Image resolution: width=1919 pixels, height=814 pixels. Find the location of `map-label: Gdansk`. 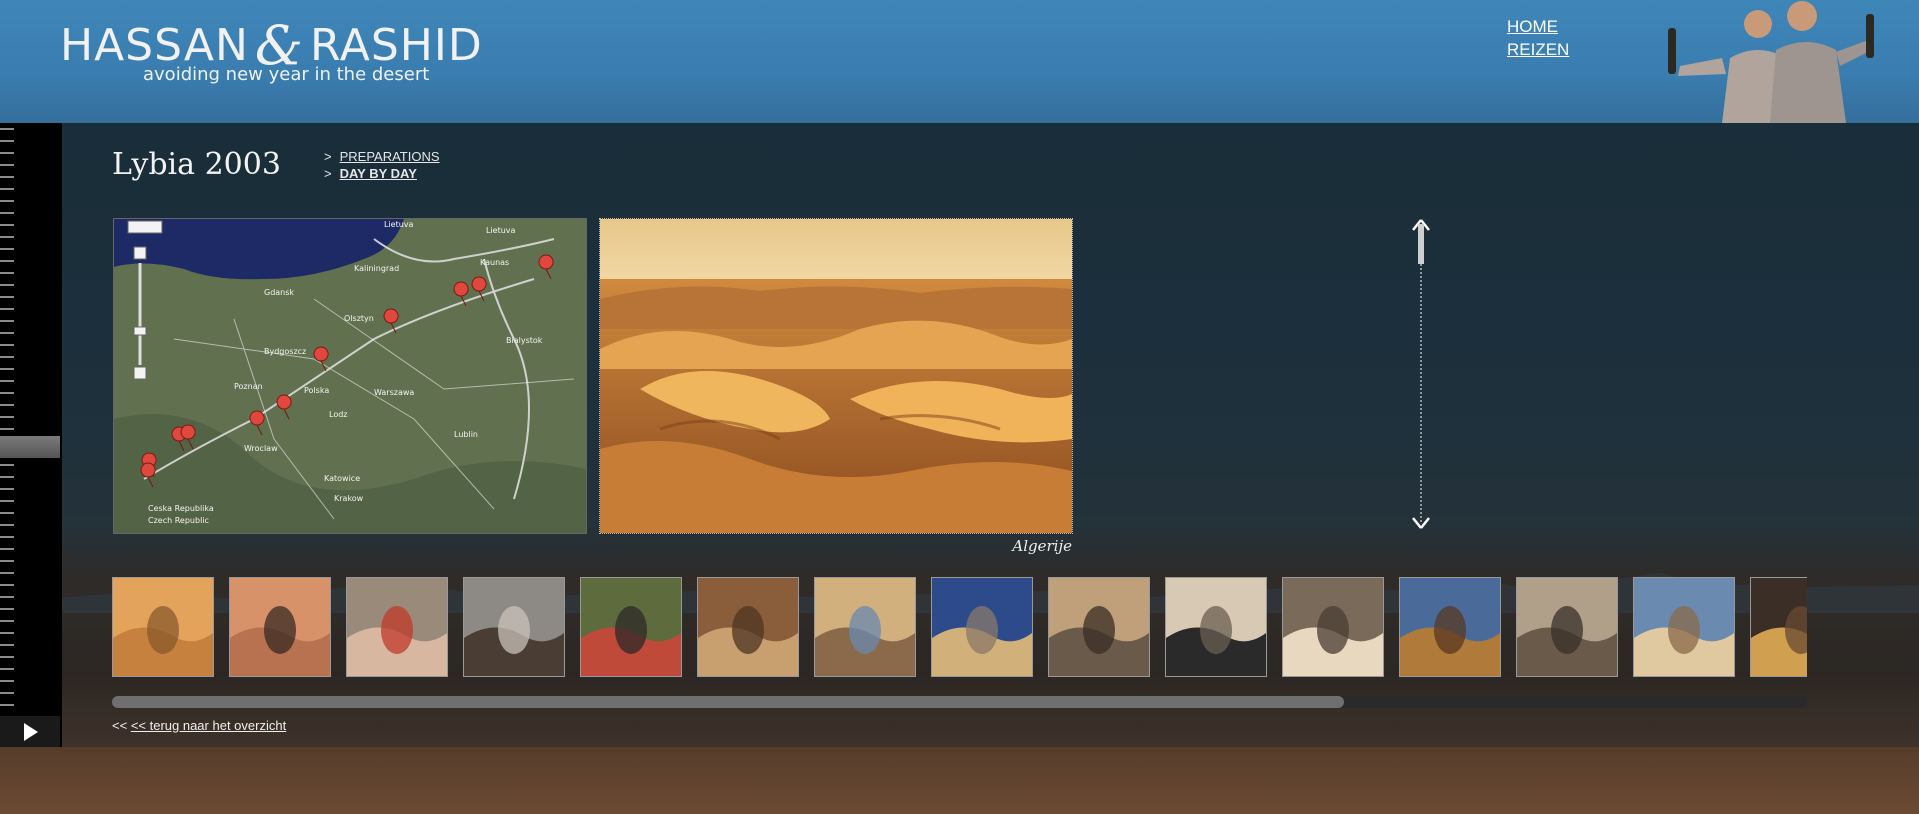

map-label: Gdansk is located at coordinates (279, 292).